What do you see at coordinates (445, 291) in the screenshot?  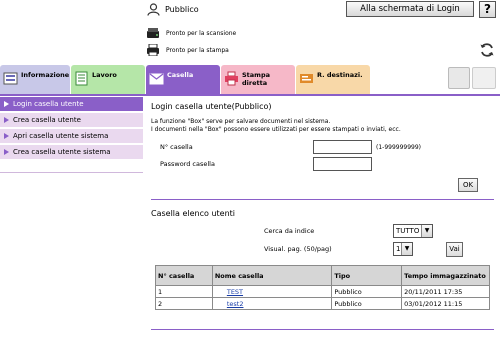 I see `box-time-cell: 20/11/2011 17:35` at bounding box center [445, 291].